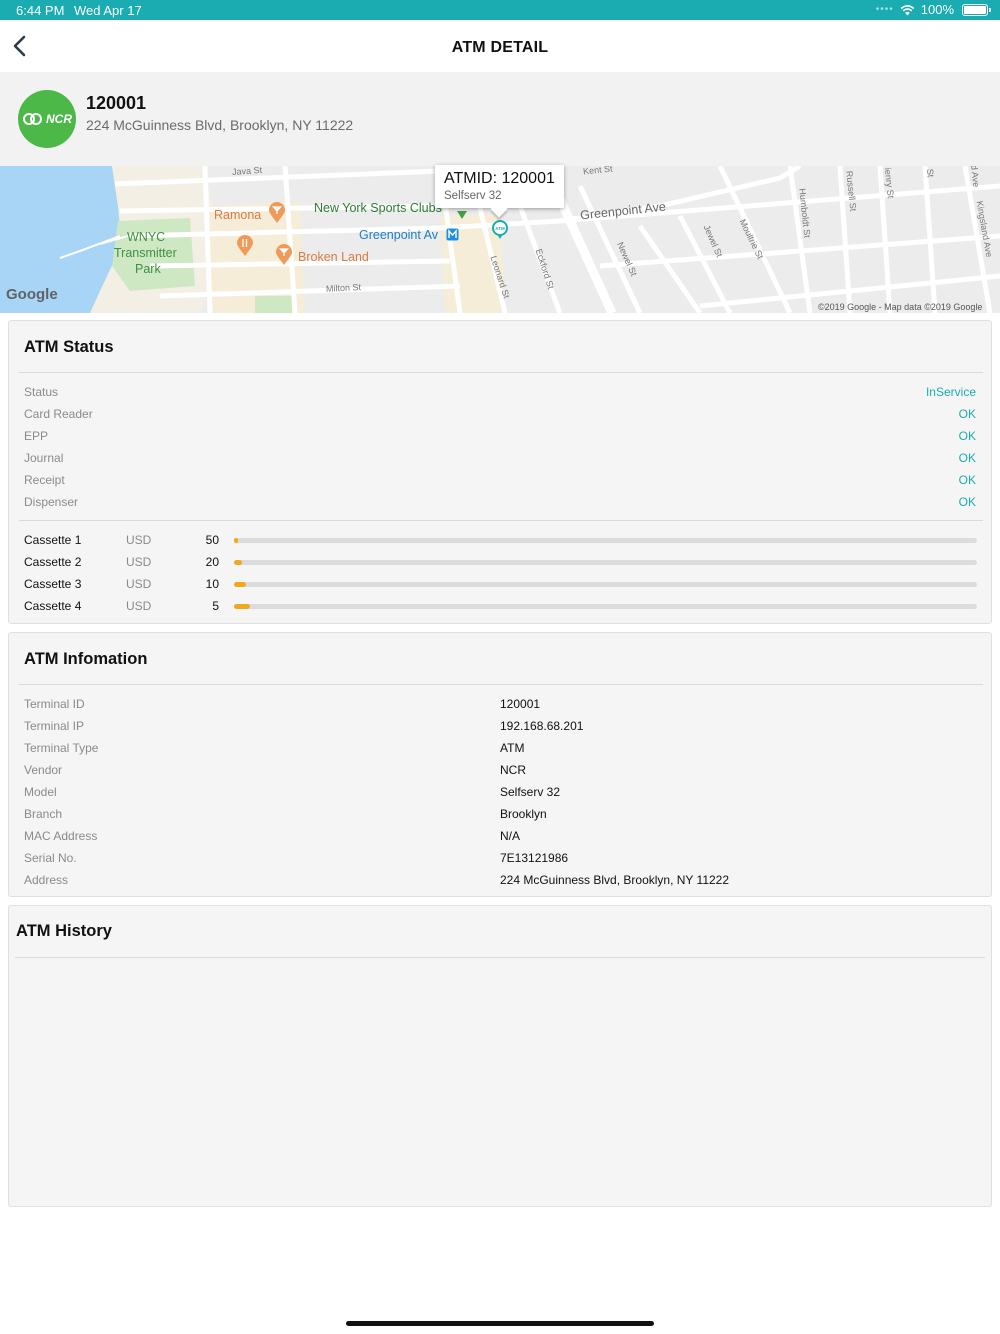  Describe the element at coordinates (975, 177) in the screenshot. I see `map-street-ave: d Ave` at that location.